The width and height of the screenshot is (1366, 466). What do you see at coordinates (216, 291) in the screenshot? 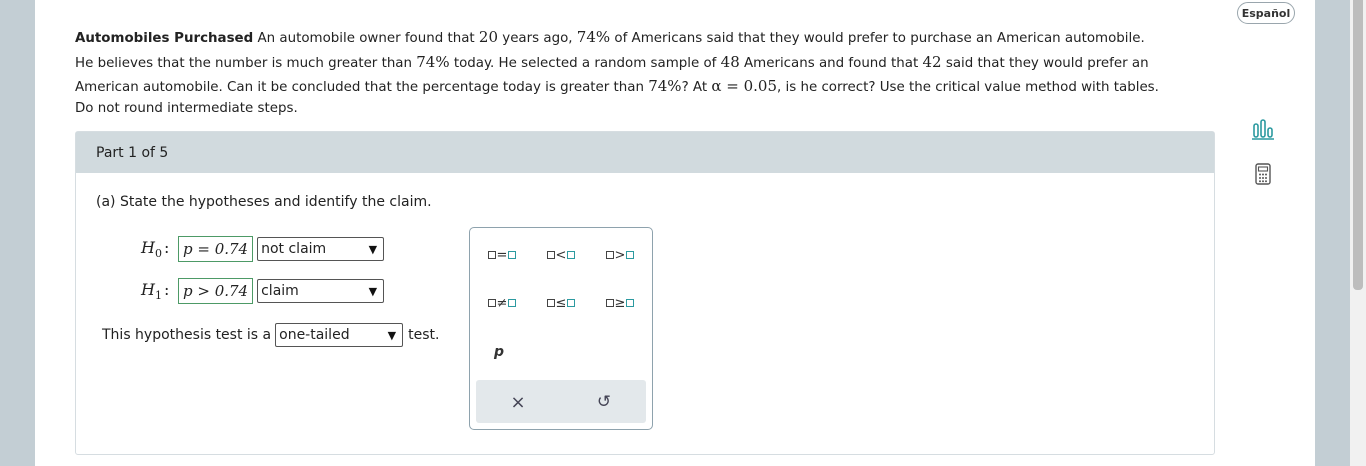
I see `alternative-hypothesis-answer: p > 0.74` at bounding box center [216, 291].